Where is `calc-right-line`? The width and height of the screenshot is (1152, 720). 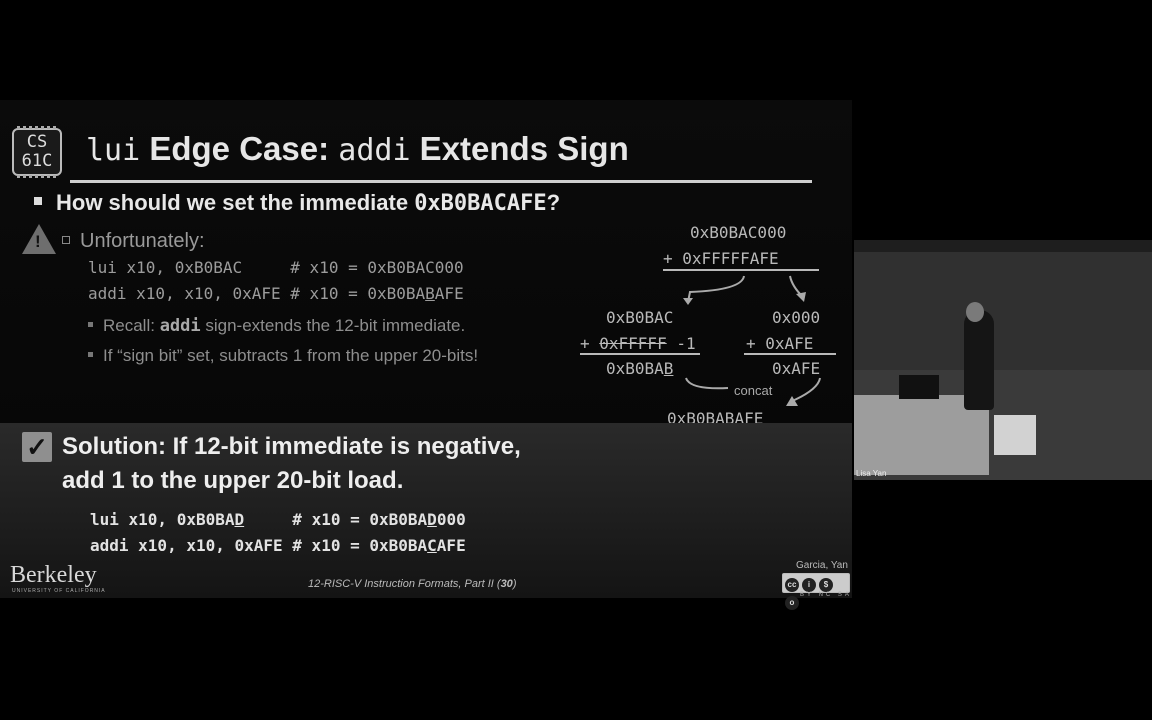 calc-right-line is located at coordinates (790, 354).